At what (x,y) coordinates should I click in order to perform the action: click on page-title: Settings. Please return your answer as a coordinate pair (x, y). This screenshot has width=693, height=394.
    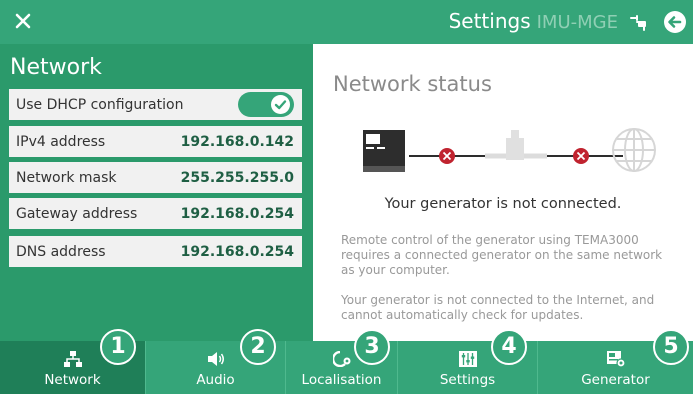
    Looking at the image, I should click on (489, 21).